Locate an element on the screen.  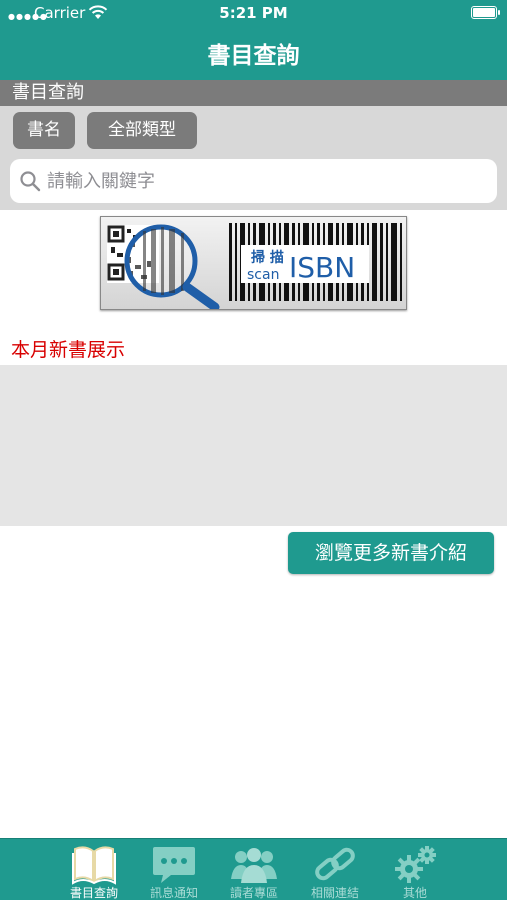
tab-label: 訊息通知 is located at coordinates (173, 893).